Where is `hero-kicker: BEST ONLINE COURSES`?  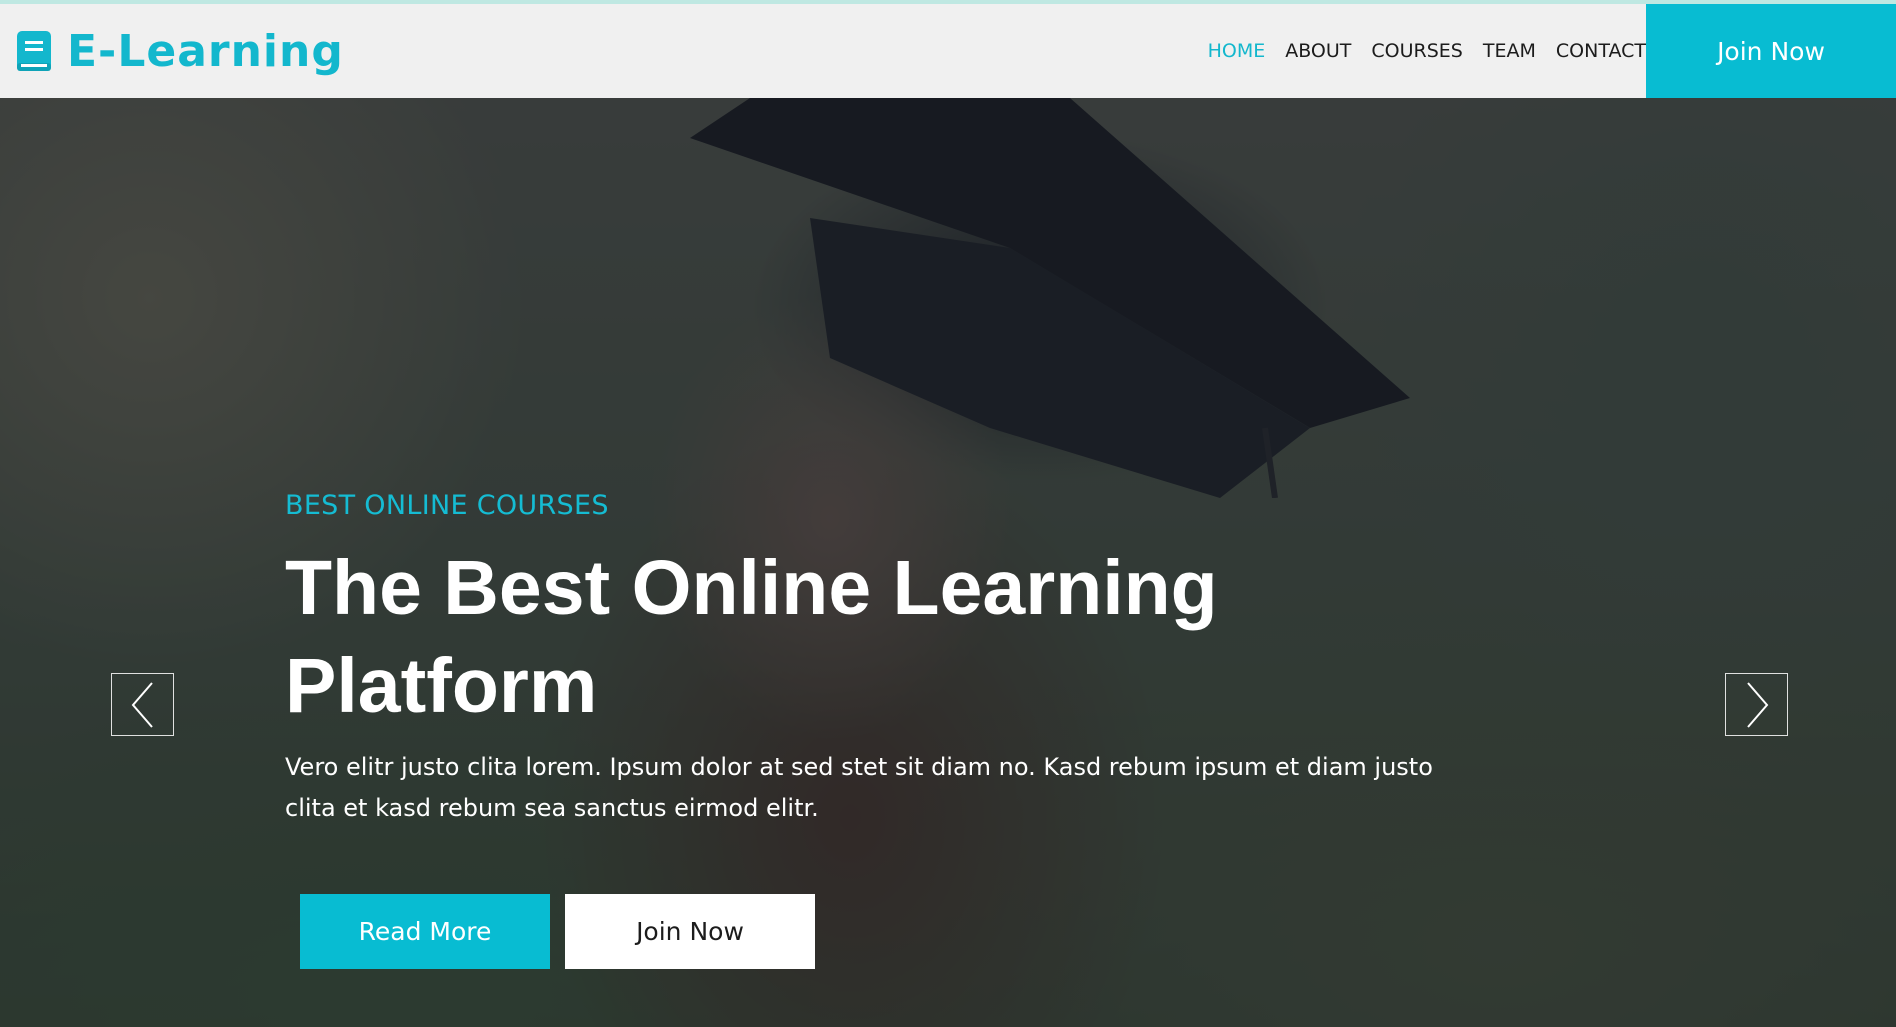
hero-kicker: BEST ONLINE COURSES is located at coordinates (447, 505).